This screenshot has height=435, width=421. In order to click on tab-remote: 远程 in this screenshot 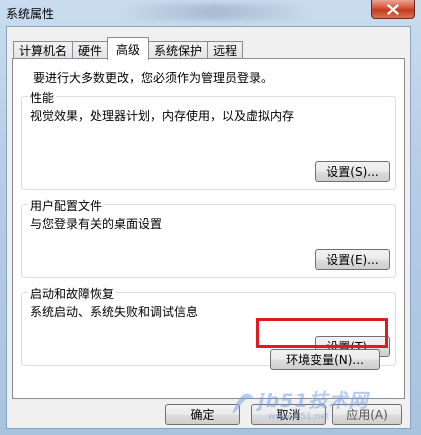, I will do `click(225, 50)`.